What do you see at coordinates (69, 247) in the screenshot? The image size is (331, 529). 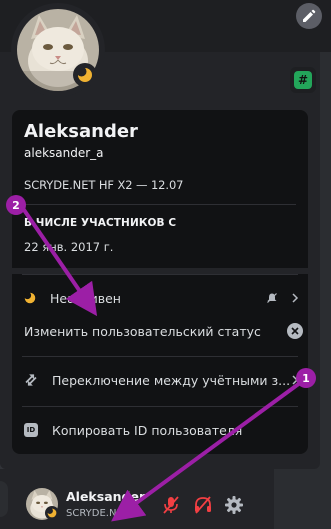 I see `member-since-date: 22 янв. 2017 г.` at bounding box center [69, 247].